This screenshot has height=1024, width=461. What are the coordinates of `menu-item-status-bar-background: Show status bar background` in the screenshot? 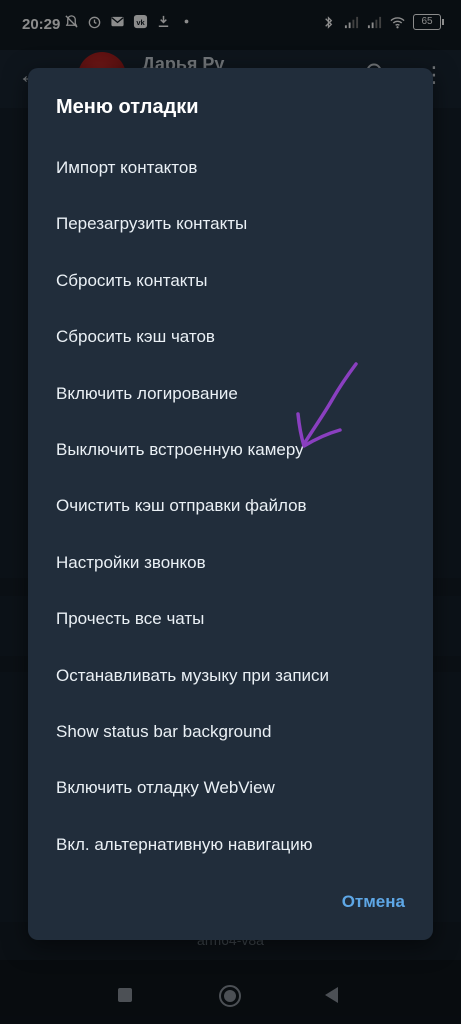 It's located at (230, 732).